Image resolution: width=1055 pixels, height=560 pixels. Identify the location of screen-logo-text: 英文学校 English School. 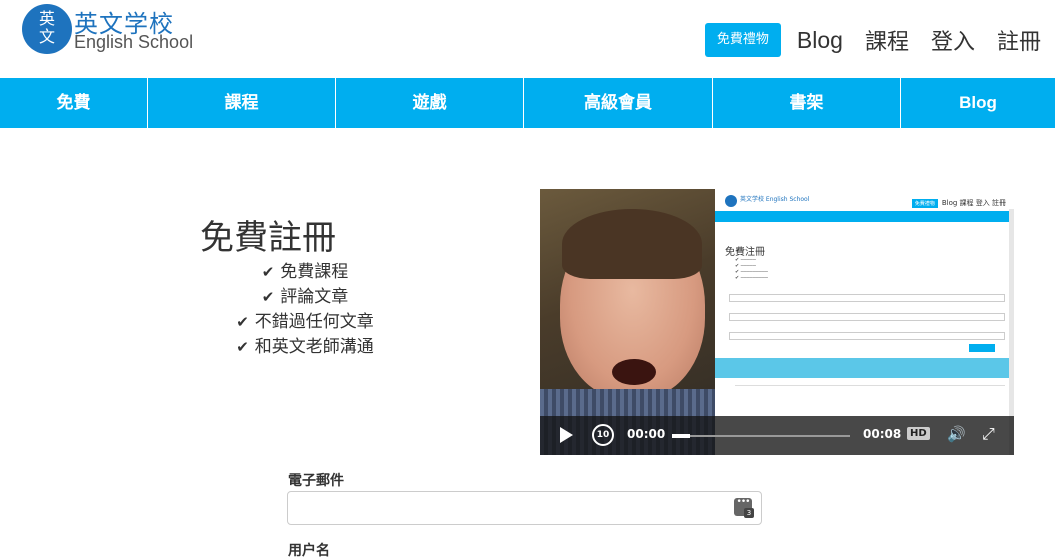
(775, 199).